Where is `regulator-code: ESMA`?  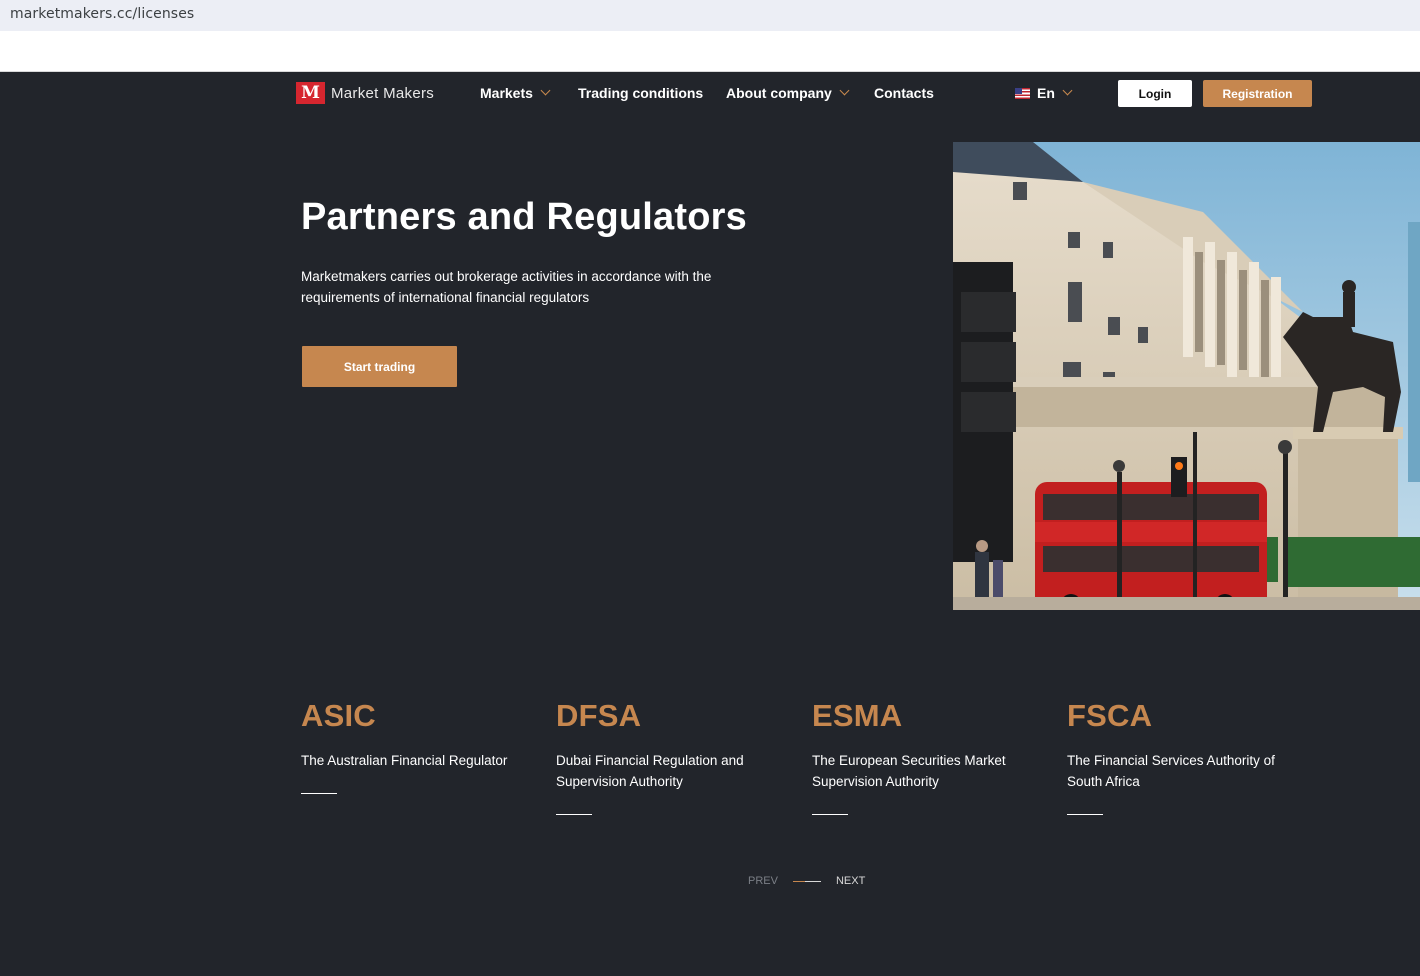
regulator-code: ESMA is located at coordinates (857, 715).